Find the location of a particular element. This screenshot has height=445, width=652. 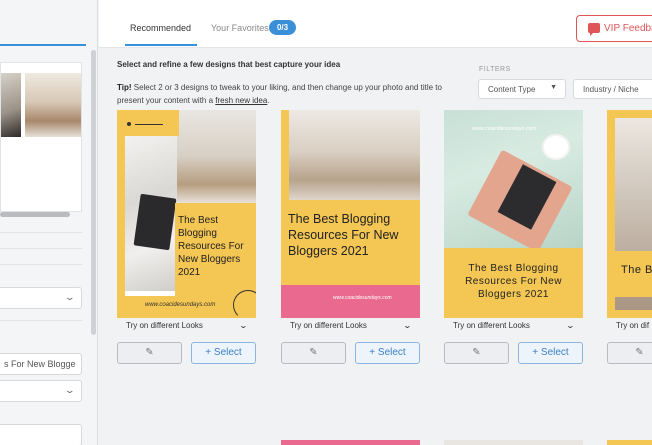

filters-label: FILTERS is located at coordinates (495, 69).